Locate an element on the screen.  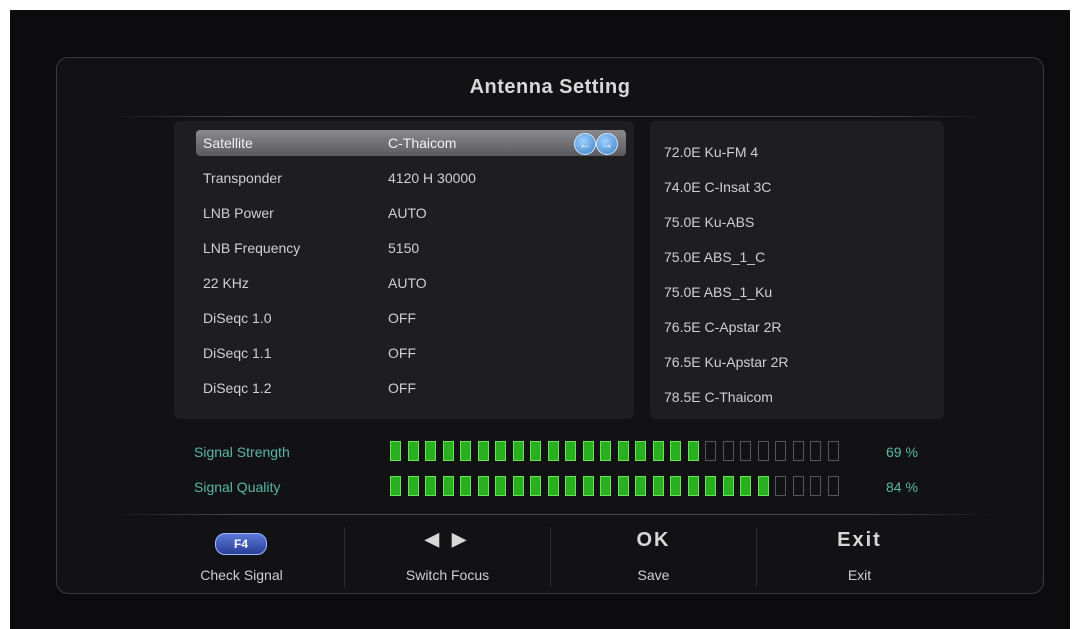
page-title: Antenna Setting is located at coordinates (550, 87).